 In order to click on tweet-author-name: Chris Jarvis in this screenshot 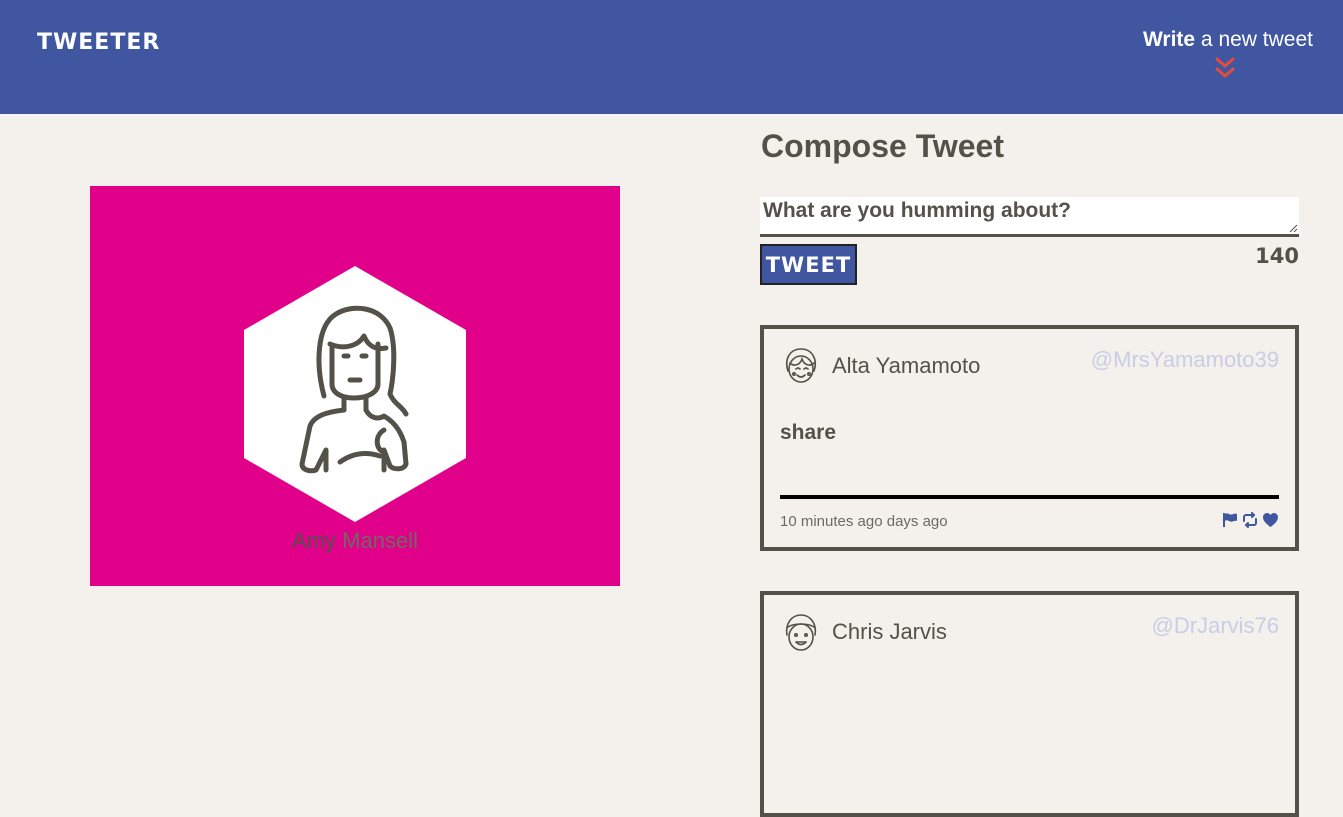, I will do `click(889, 631)`.